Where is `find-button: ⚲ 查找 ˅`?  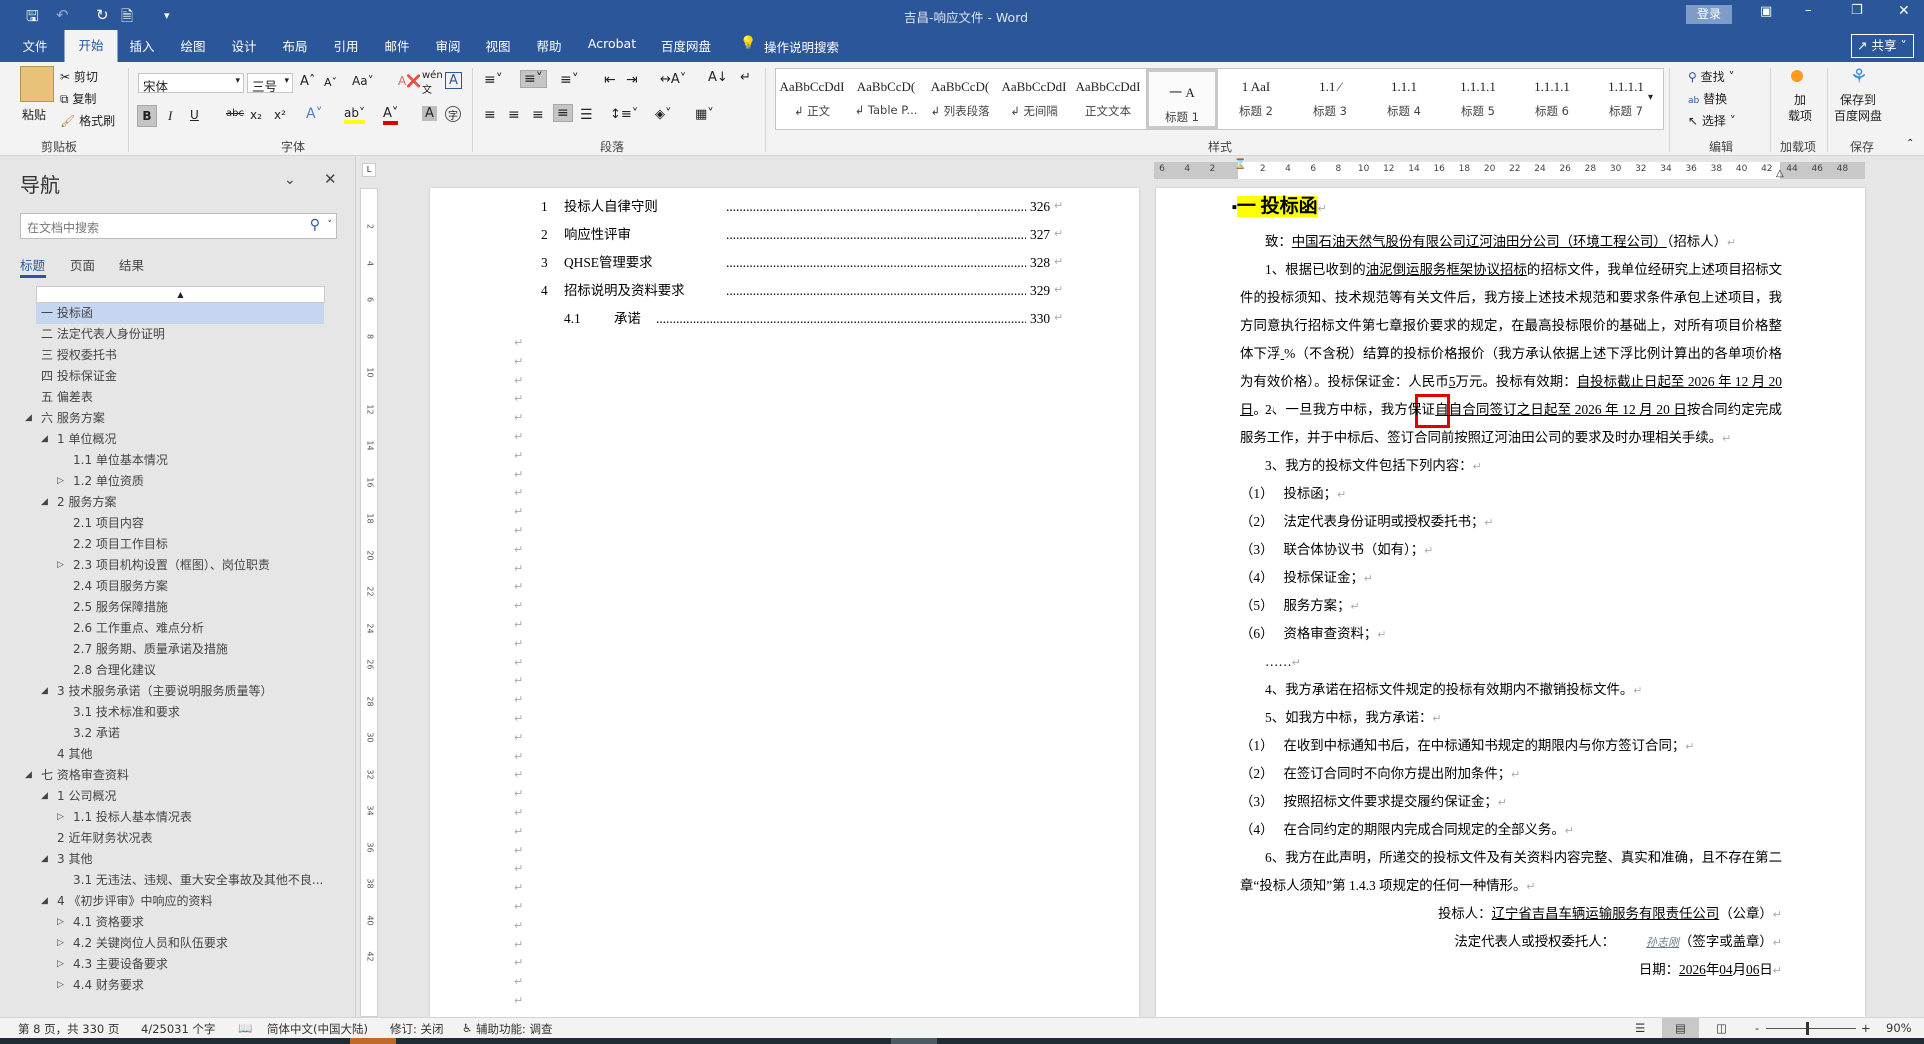
find-button: ⚲ 查找 ˅ is located at coordinates (1711, 76).